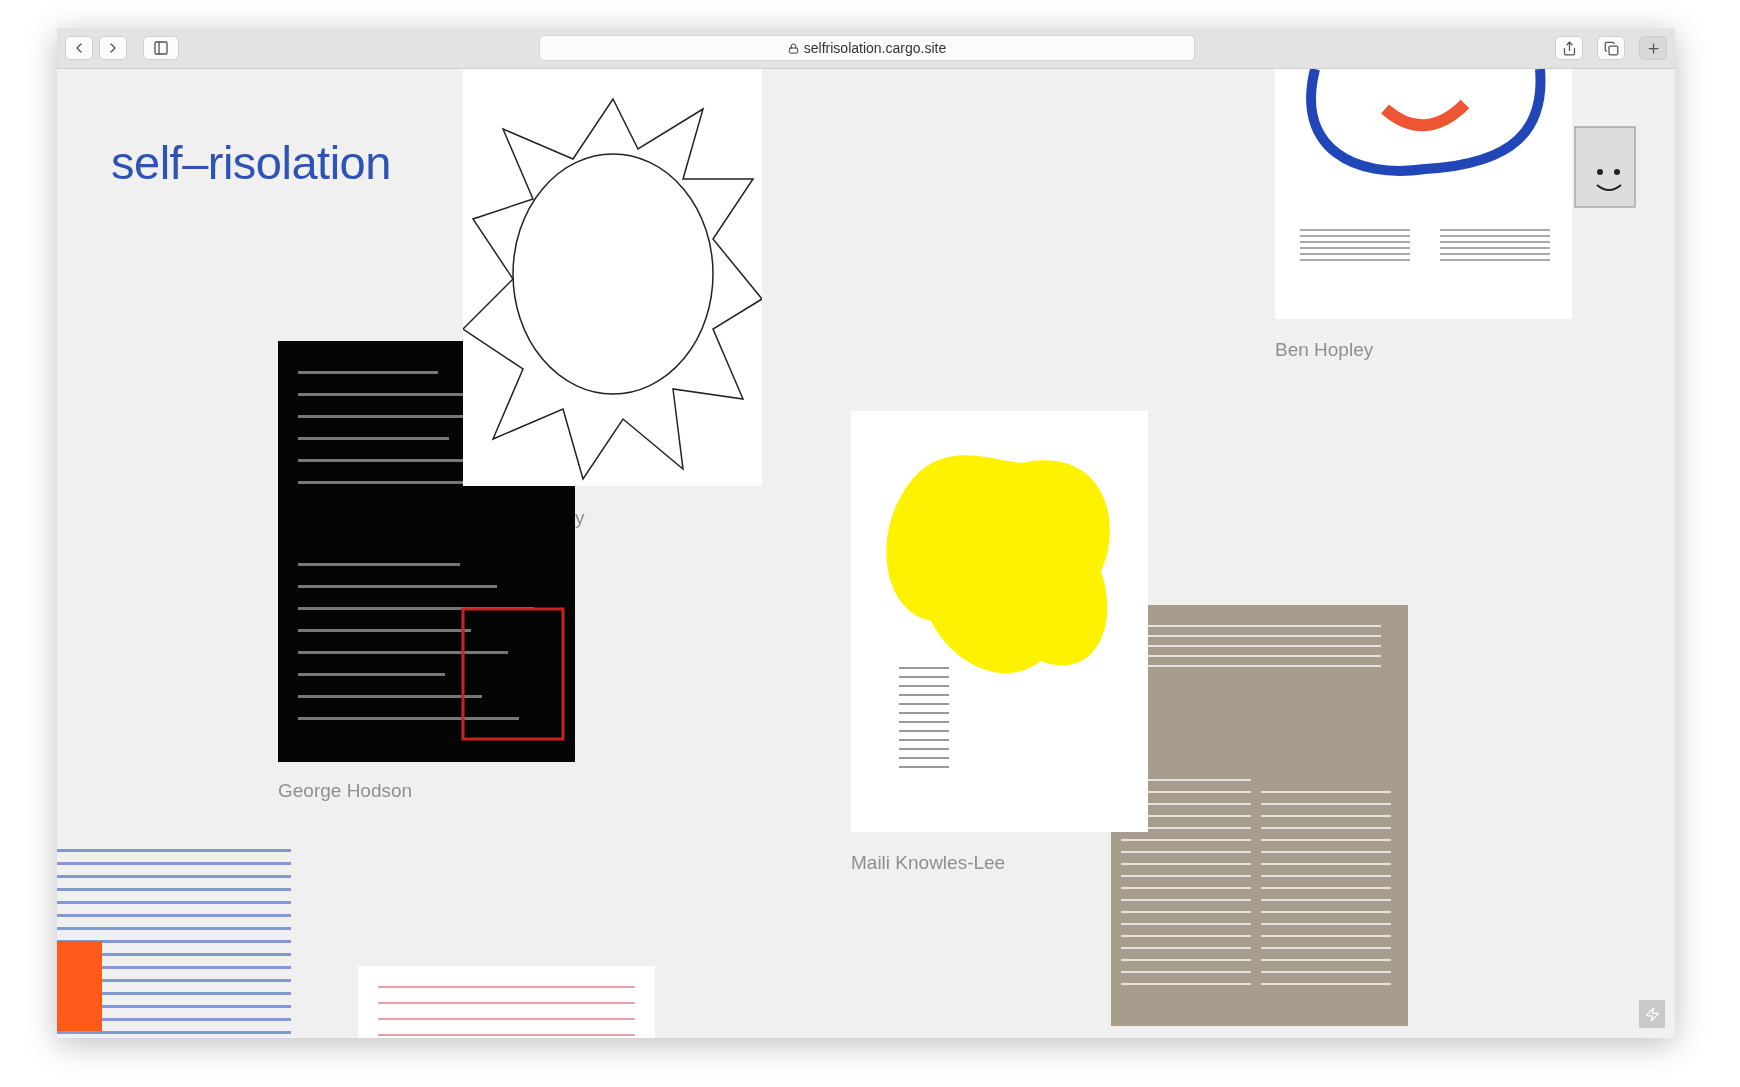 The width and height of the screenshot is (1740, 1087). What do you see at coordinates (345, 791) in the screenshot?
I see `artist-name: George Hodson` at bounding box center [345, 791].